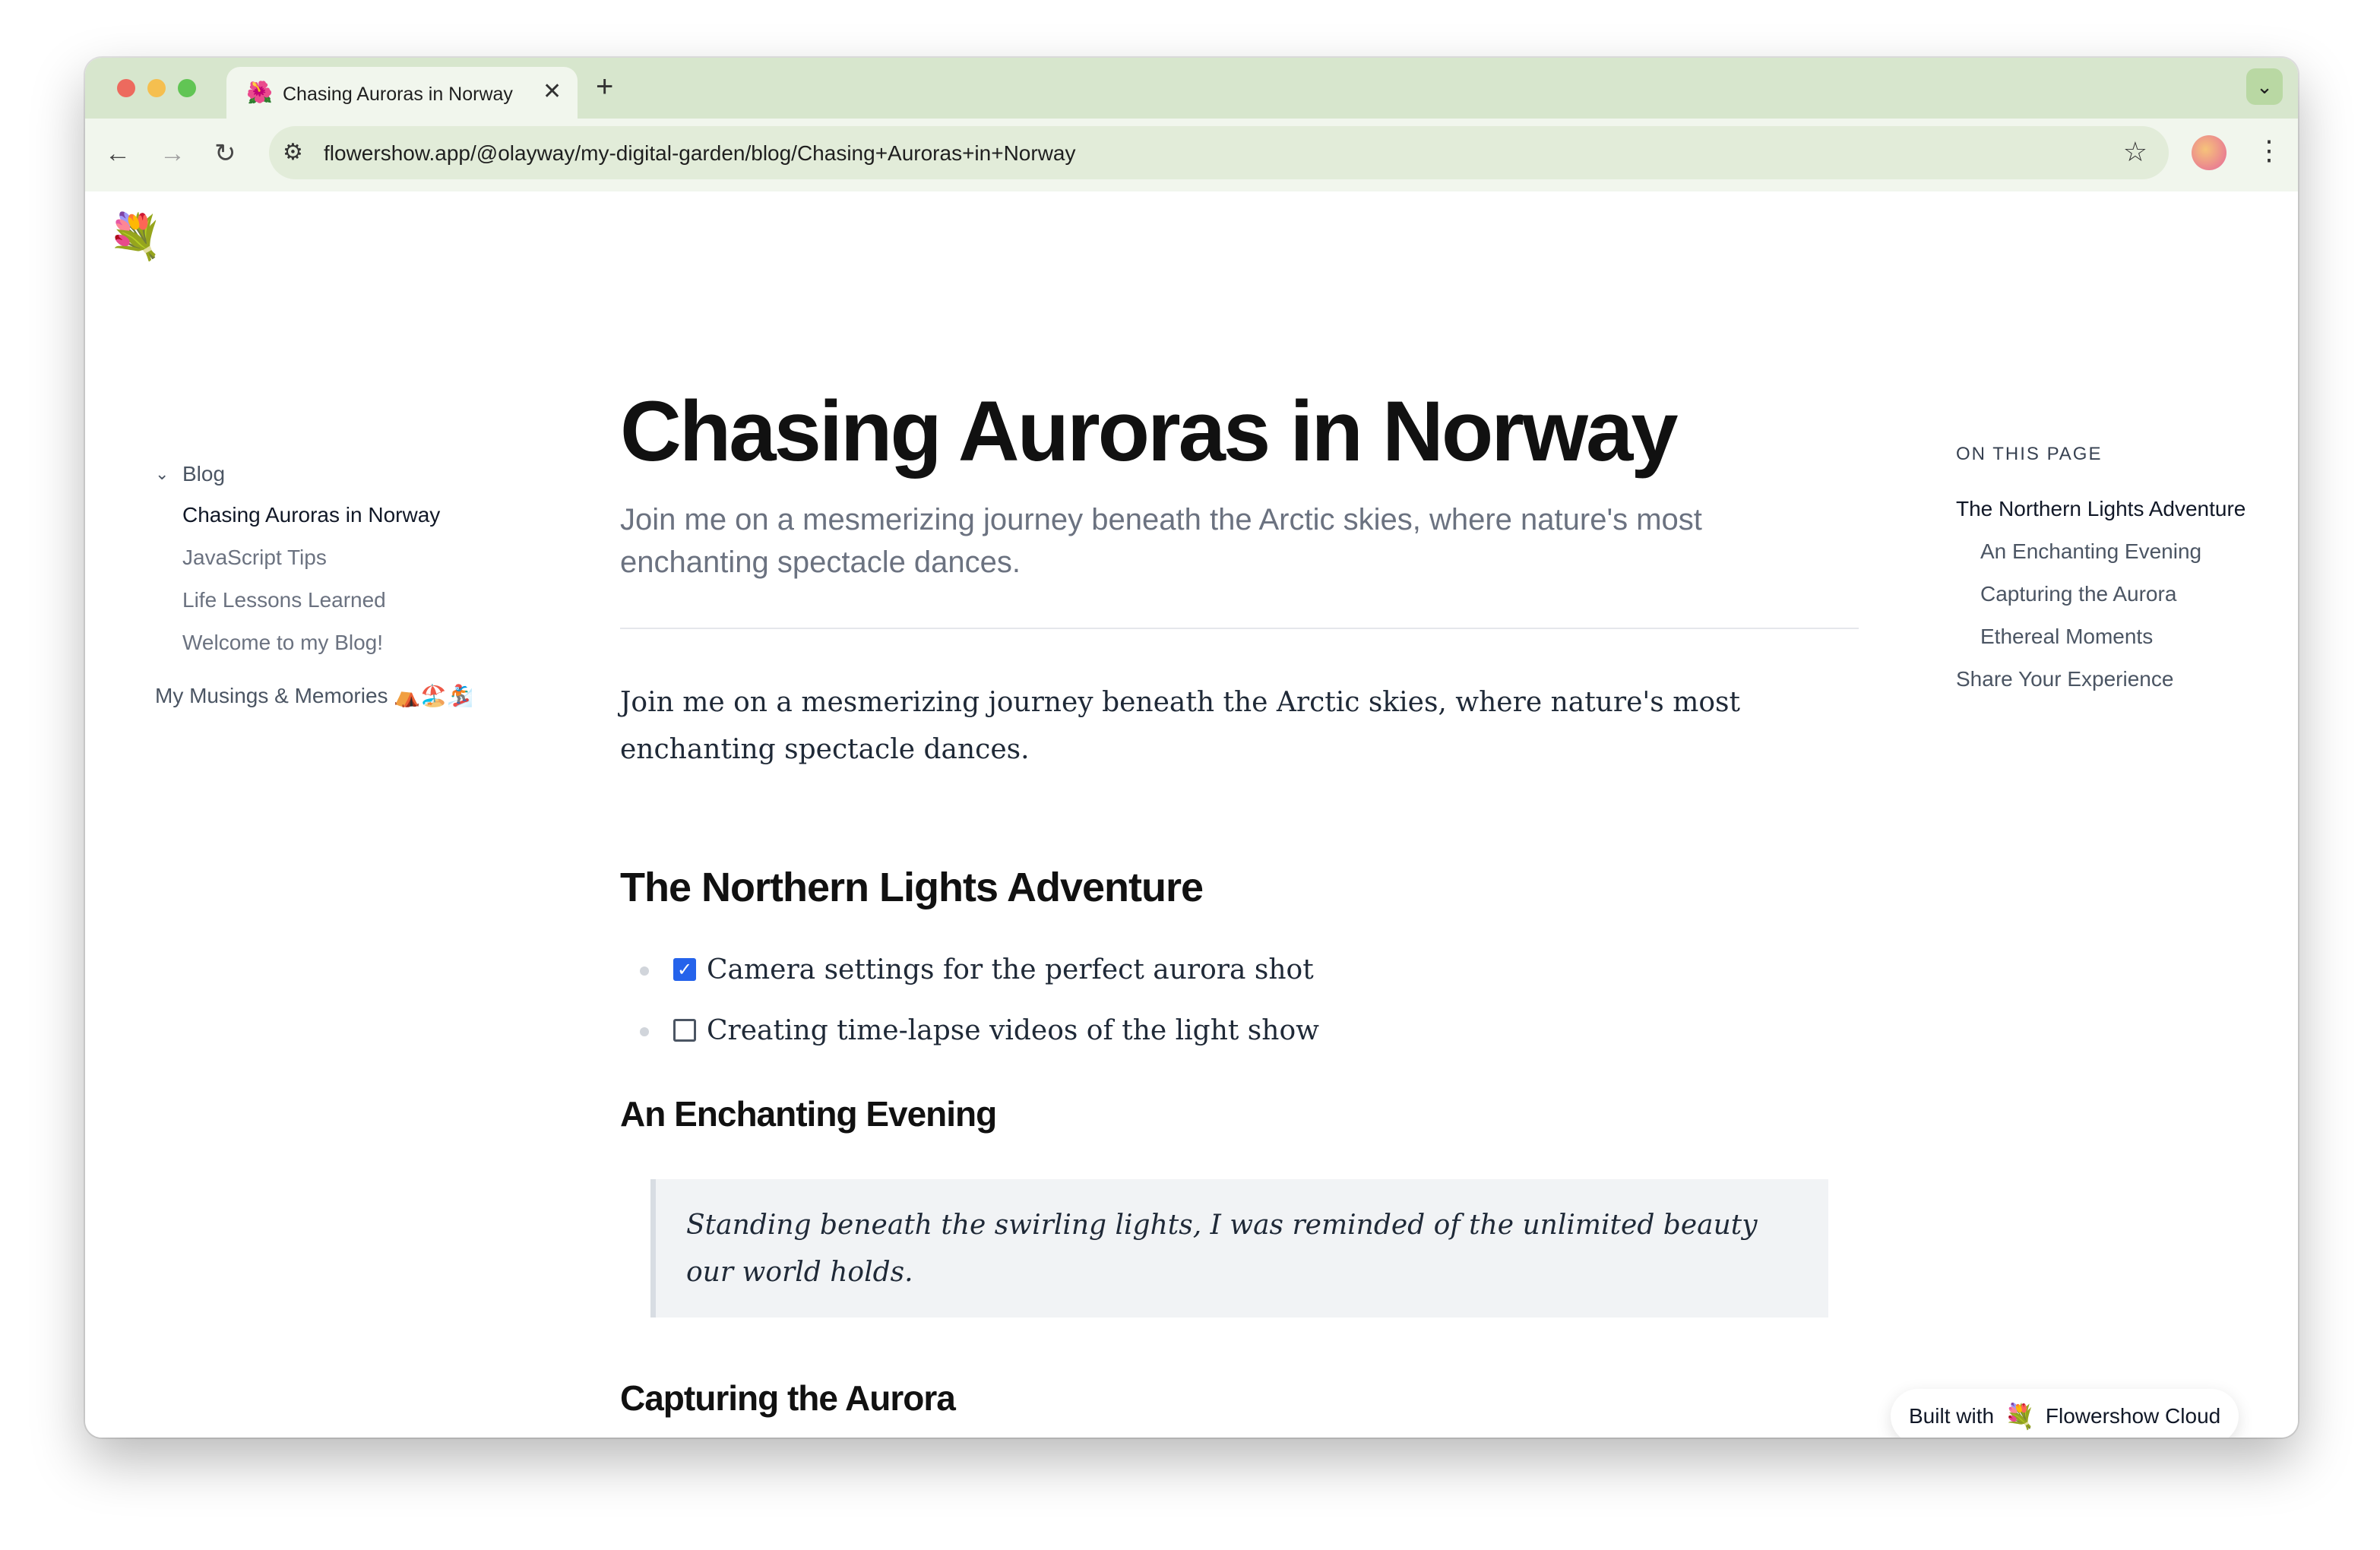 The image size is (2380, 1550). What do you see at coordinates (2108, 509) in the screenshot?
I see `toc-item-northern-lights: The Northern Lights Adventure` at bounding box center [2108, 509].